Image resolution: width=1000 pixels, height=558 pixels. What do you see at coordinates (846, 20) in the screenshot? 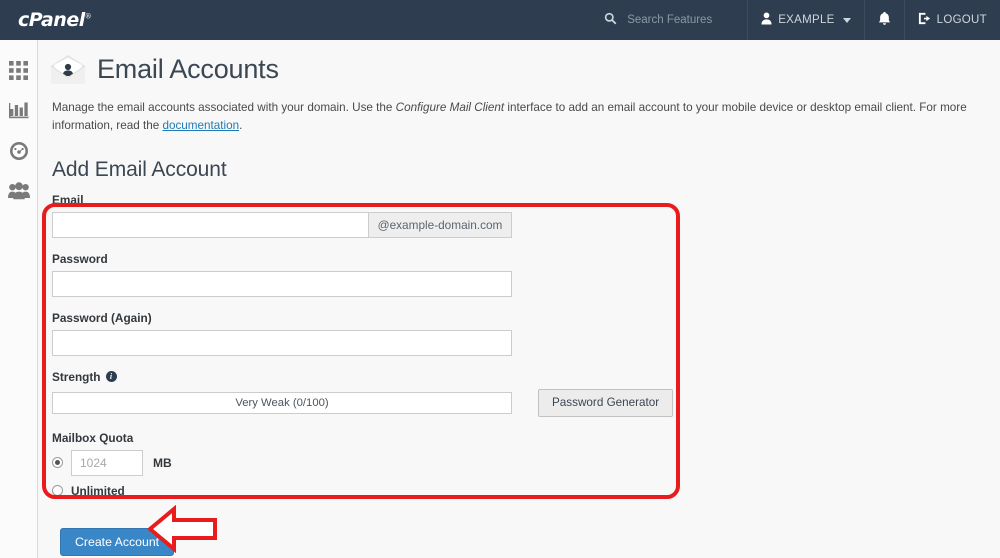
I see `chevron-down-icon` at bounding box center [846, 20].